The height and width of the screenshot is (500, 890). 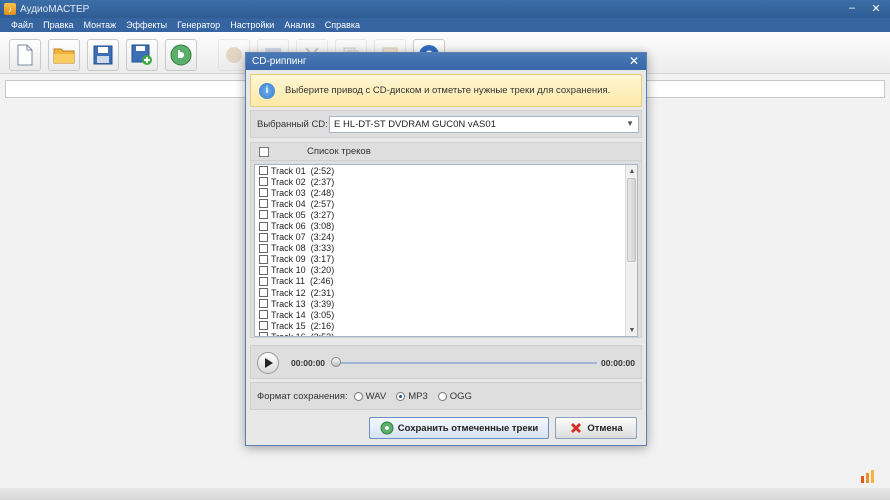 I want to click on cd-drive-select: E HL-DT-ST DVDRAM GUC0N vAS01 ▼, so click(x=484, y=124).